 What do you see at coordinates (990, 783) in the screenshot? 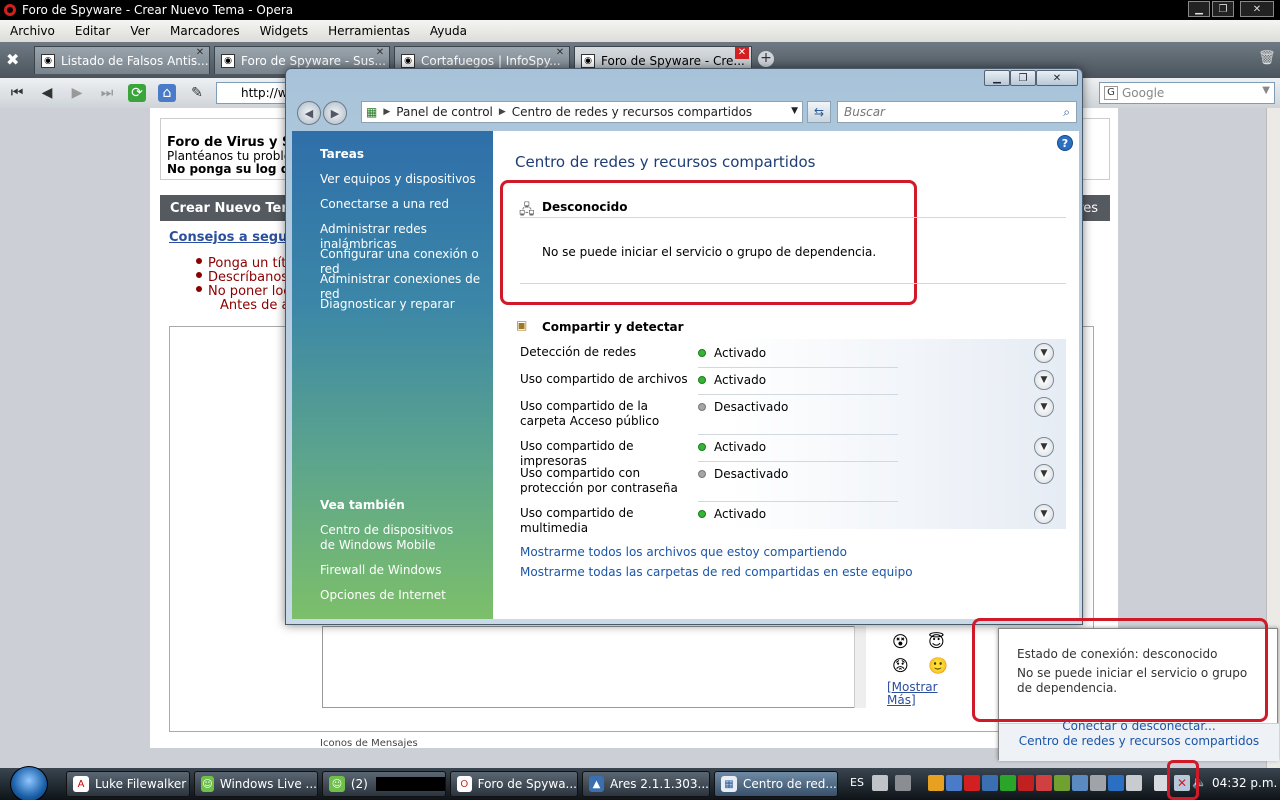
I see `ares-tray-icon` at bounding box center [990, 783].